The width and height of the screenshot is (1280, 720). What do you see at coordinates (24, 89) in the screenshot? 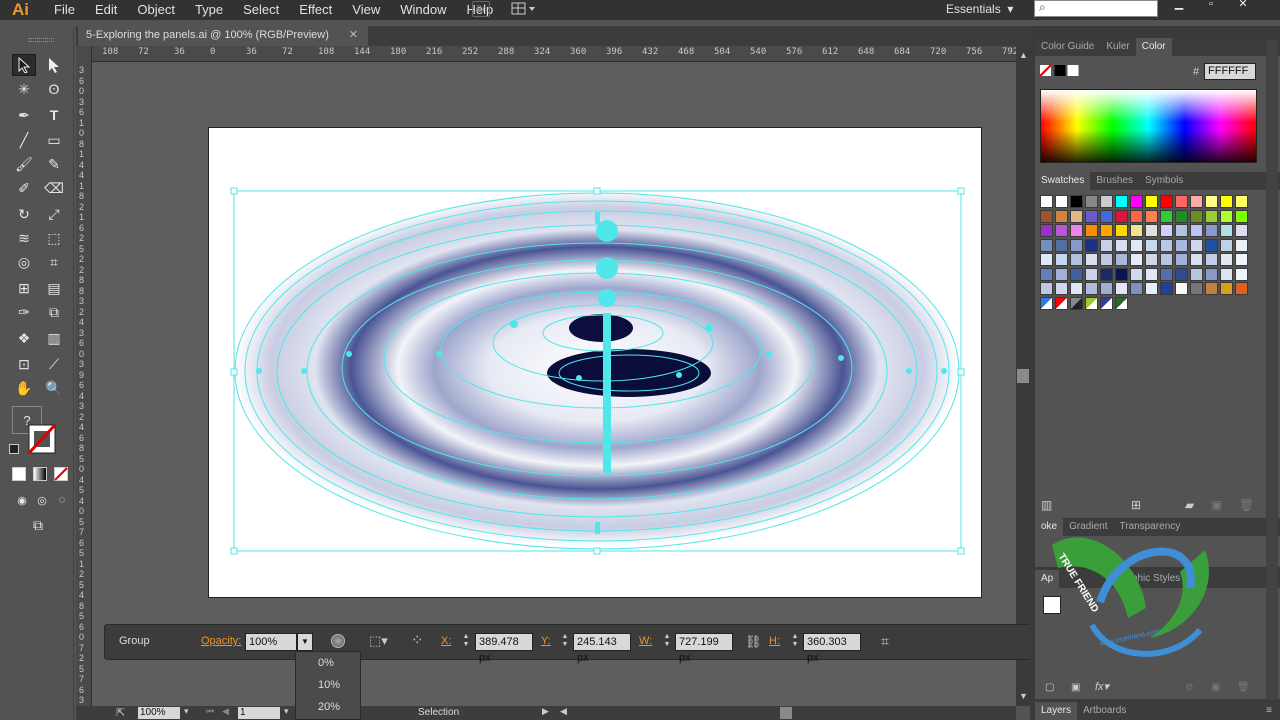
I see `magic-wand-tool-icon: ✳` at bounding box center [24, 89].